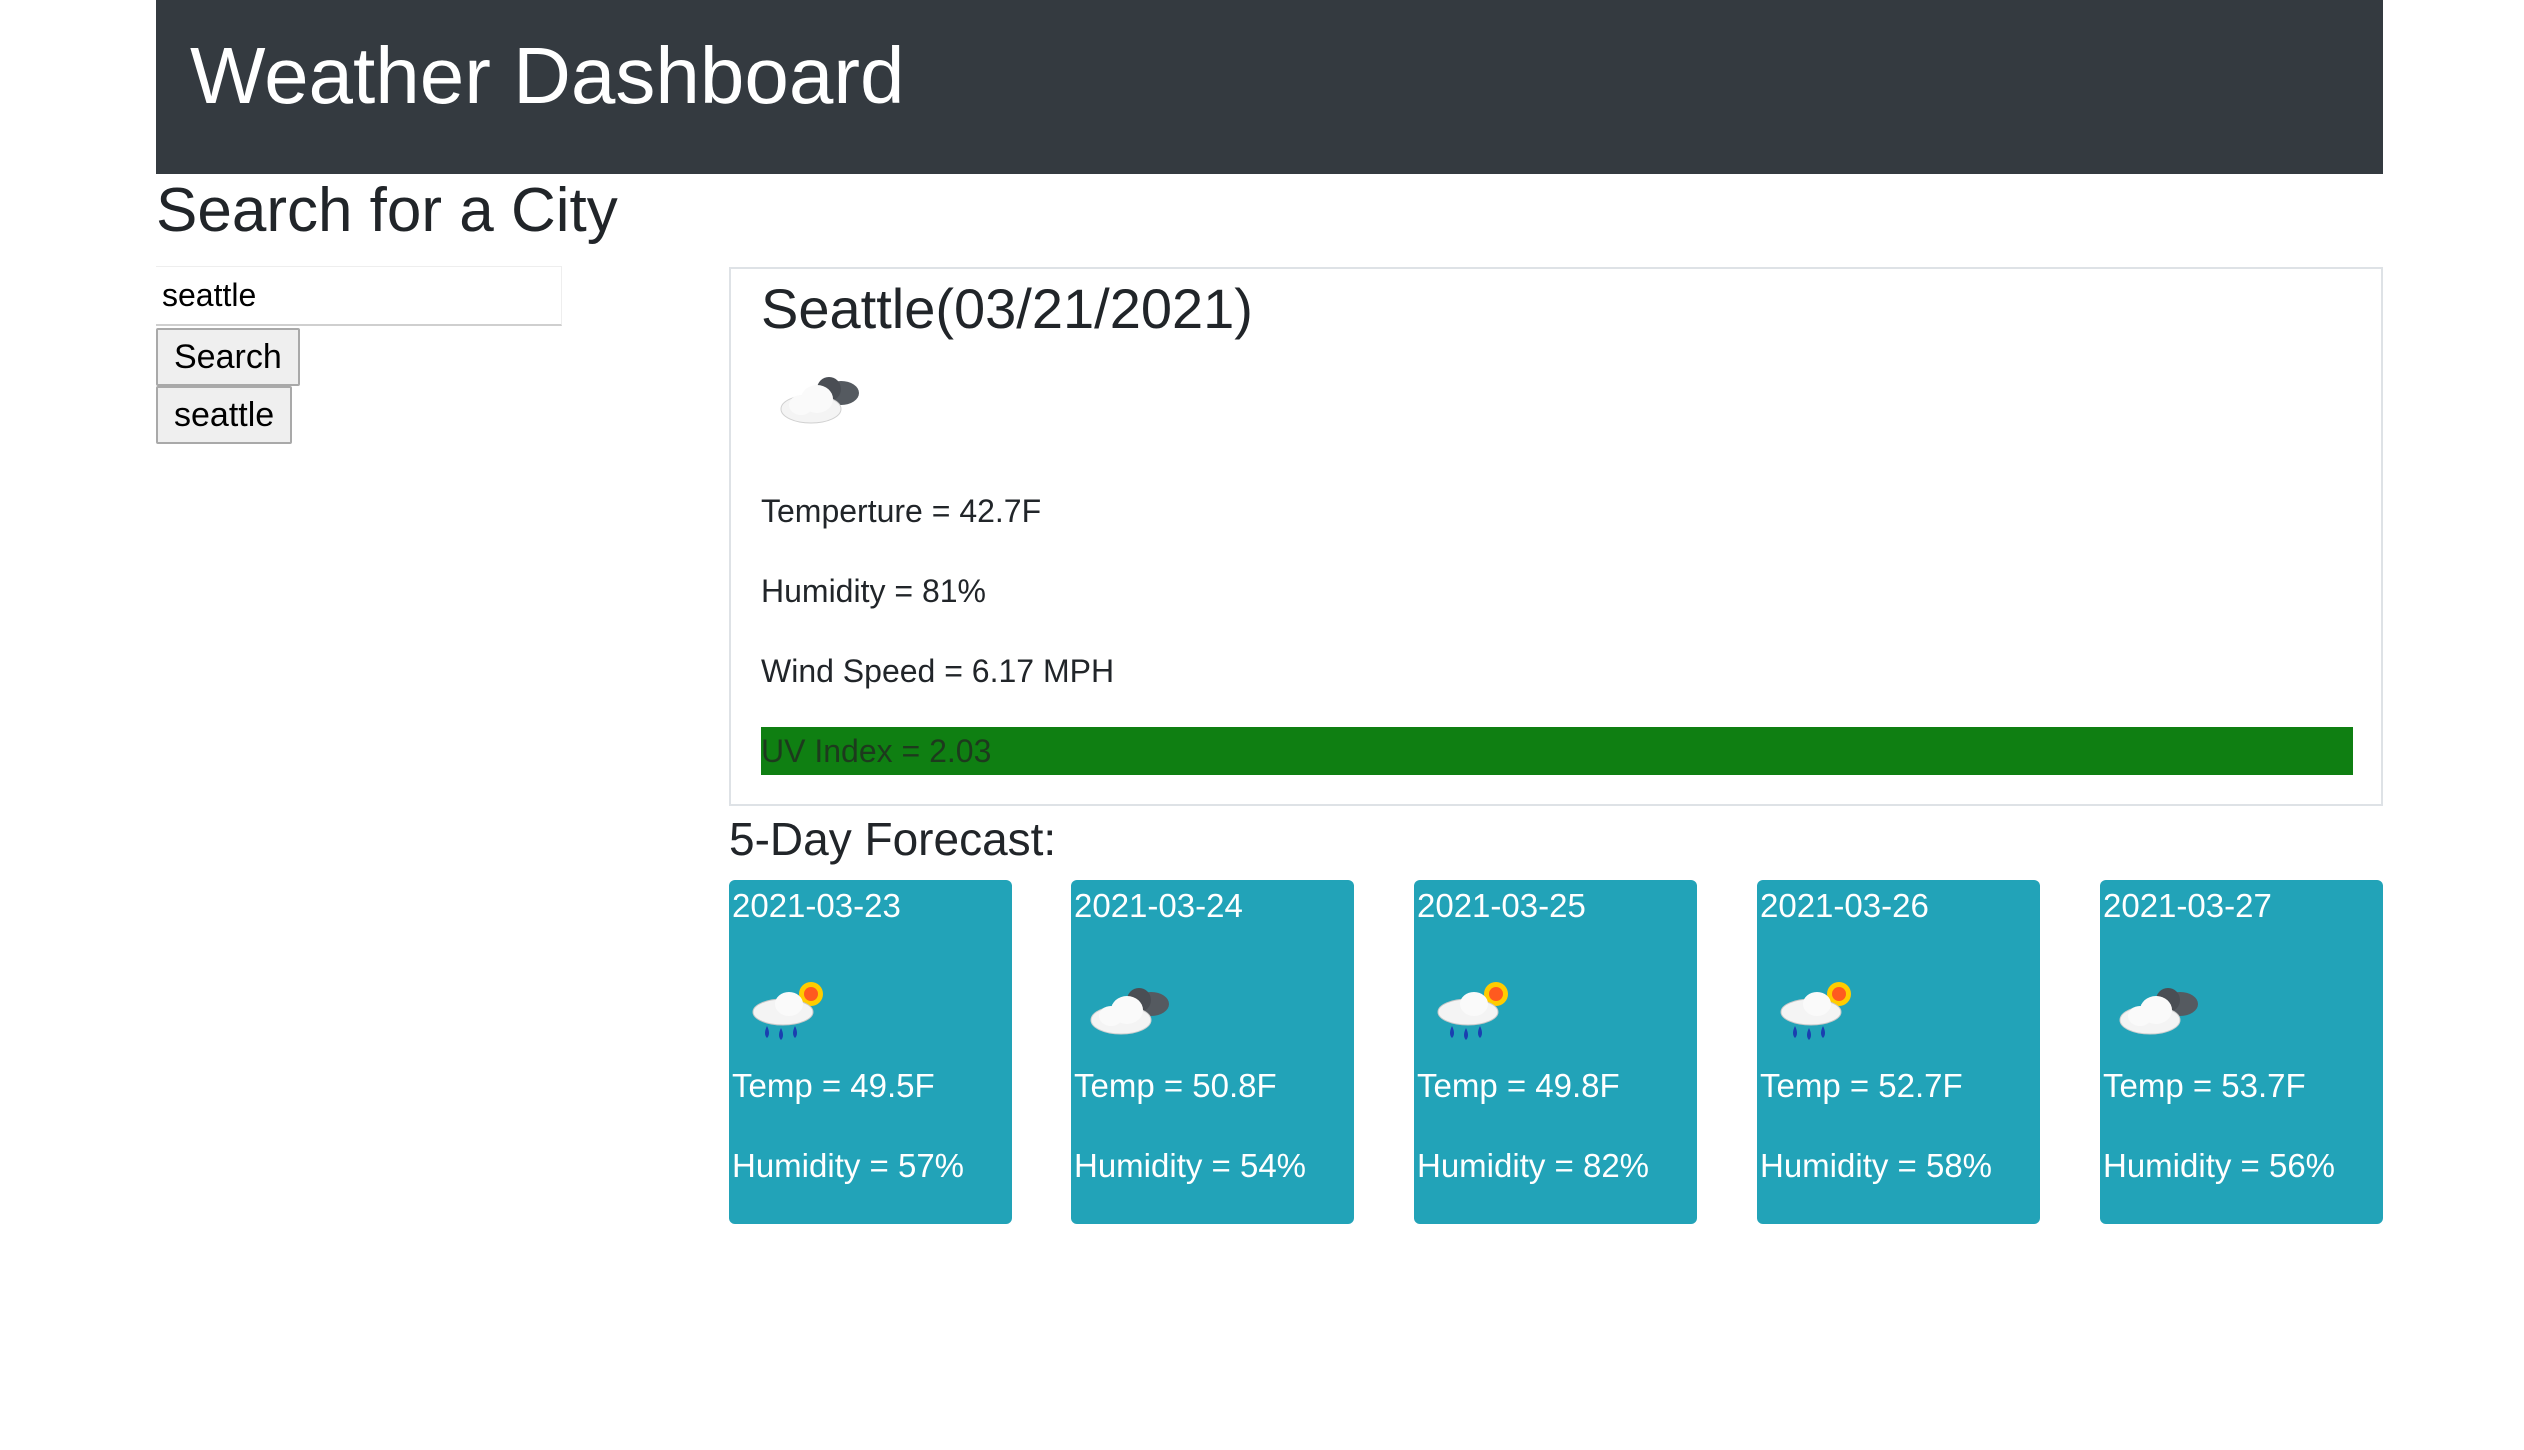  I want to click on forecast-humidity: Humidity = 54%, so click(1190, 1165).